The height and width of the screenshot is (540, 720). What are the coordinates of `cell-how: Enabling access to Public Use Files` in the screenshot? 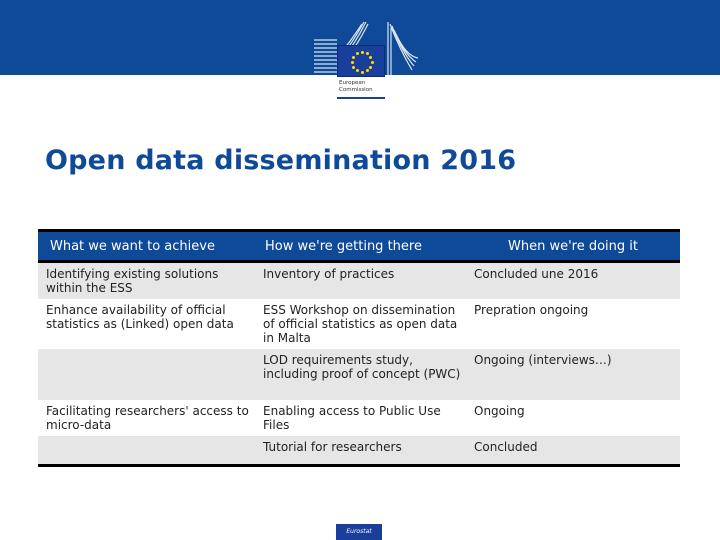 It's located at (352, 418).